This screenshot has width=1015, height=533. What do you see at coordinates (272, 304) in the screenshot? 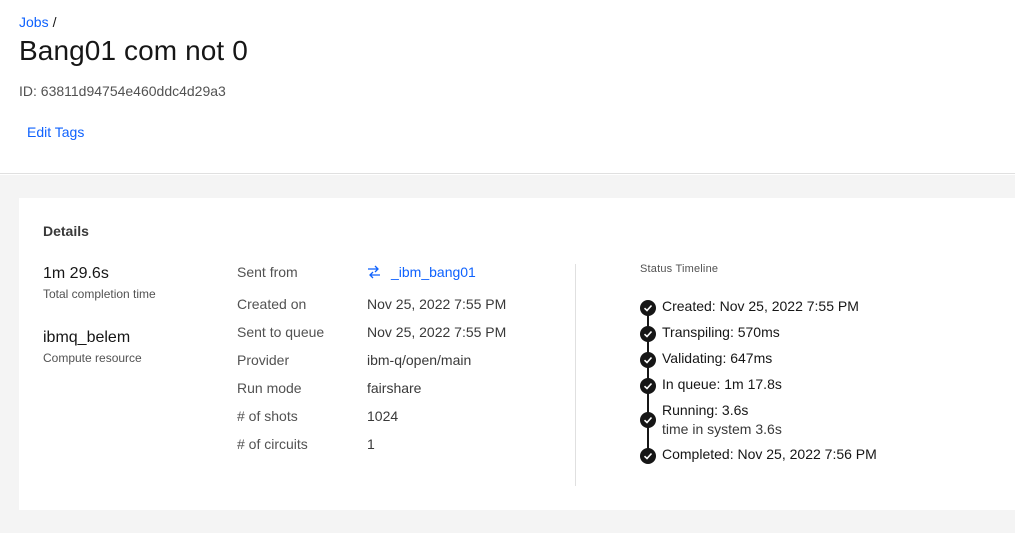
I see `property-key: Created on` at bounding box center [272, 304].